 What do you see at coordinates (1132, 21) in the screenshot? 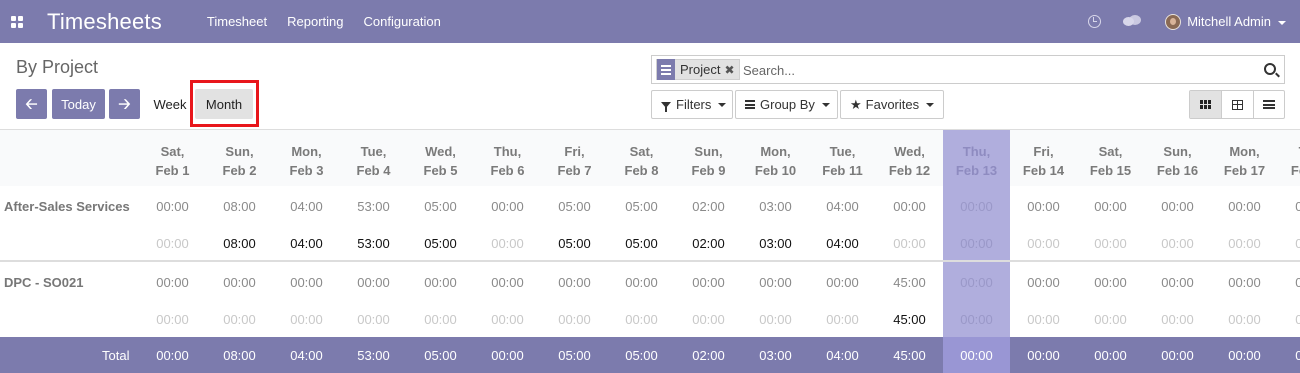
I see `messaging-icon` at bounding box center [1132, 21].